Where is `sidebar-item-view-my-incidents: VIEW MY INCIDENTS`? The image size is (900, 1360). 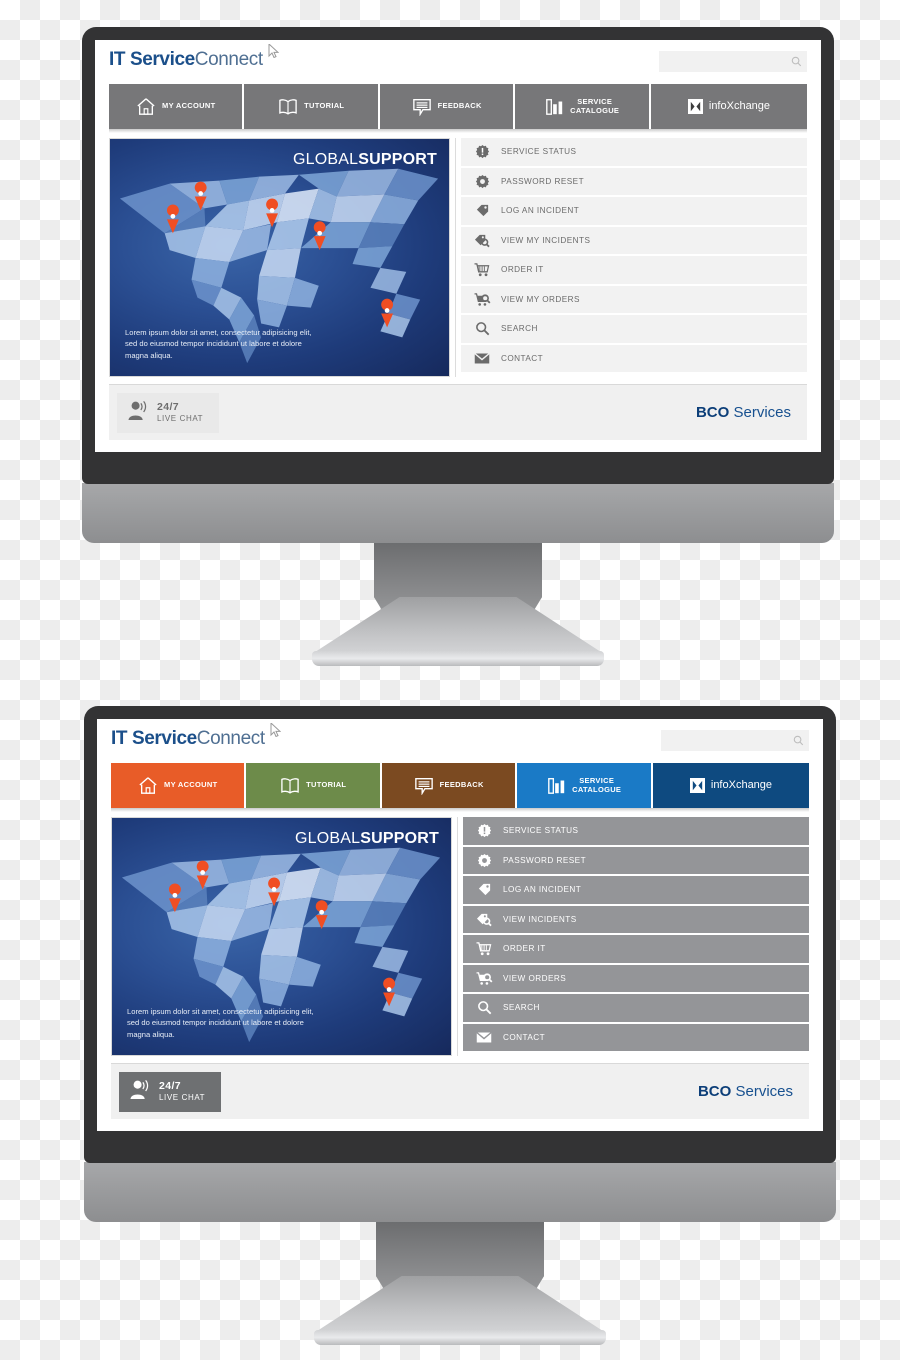
sidebar-item-view-my-incidents: VIEW MY INCIDENTS is located at coordinates (634, 240).